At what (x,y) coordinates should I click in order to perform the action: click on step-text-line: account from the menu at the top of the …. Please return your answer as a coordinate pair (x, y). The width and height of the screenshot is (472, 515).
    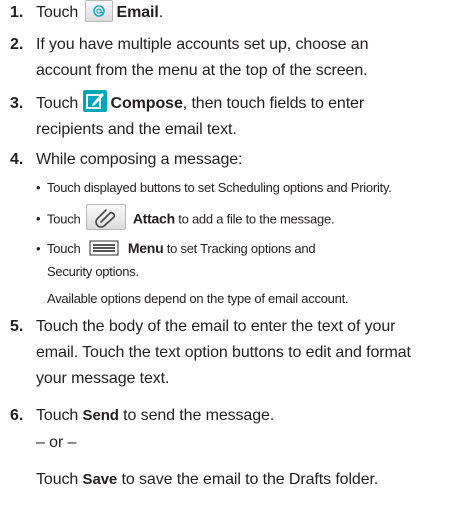
    Looking at the image, I should click on (202, 70).